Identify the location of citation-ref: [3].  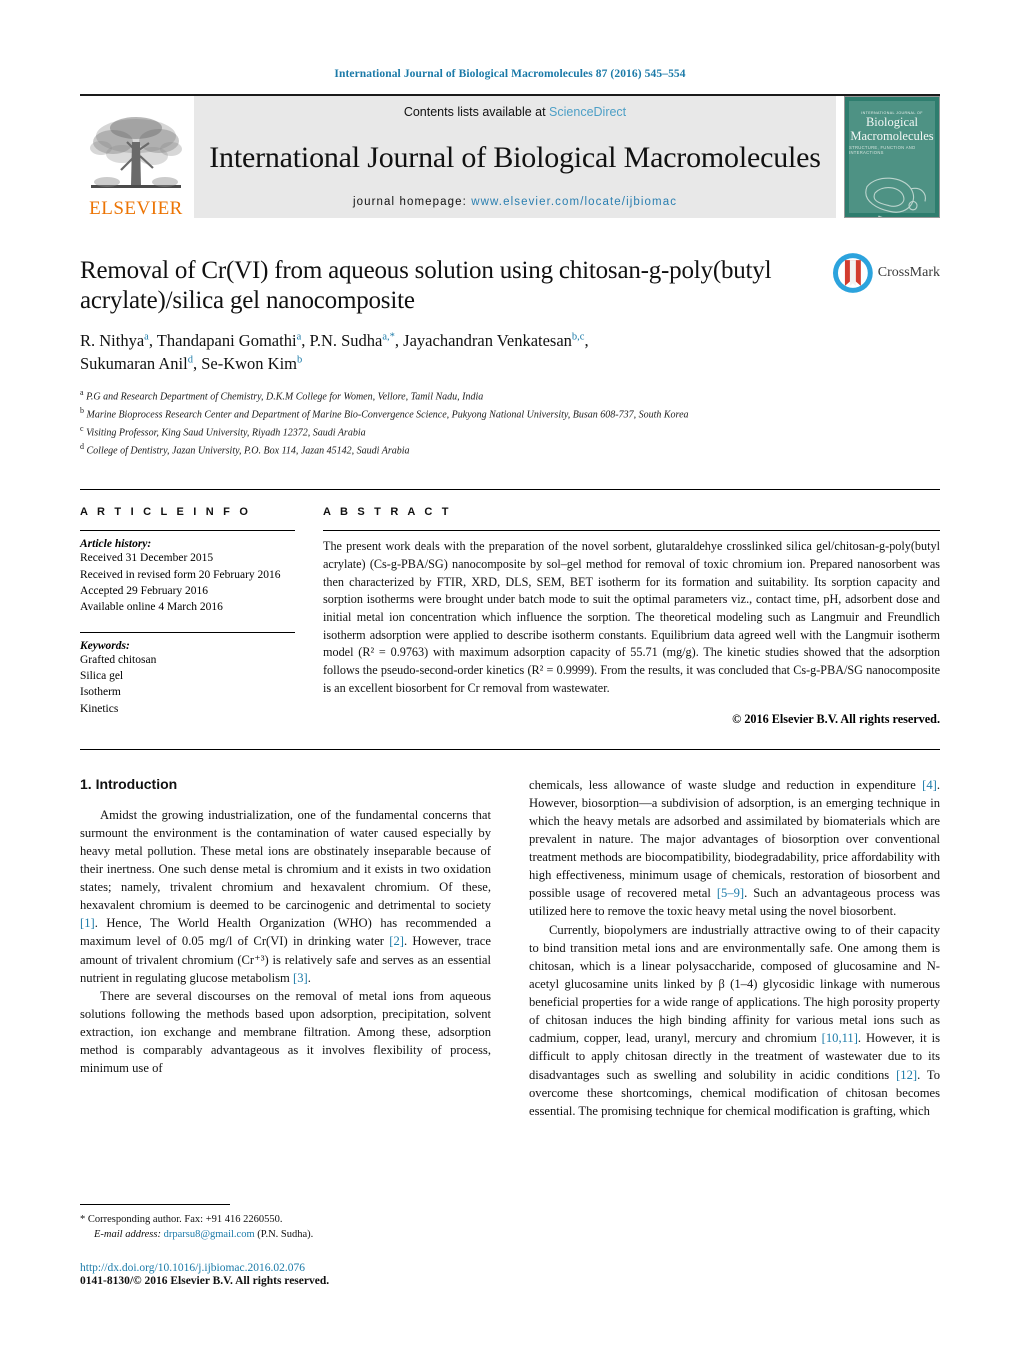
(300, 978).